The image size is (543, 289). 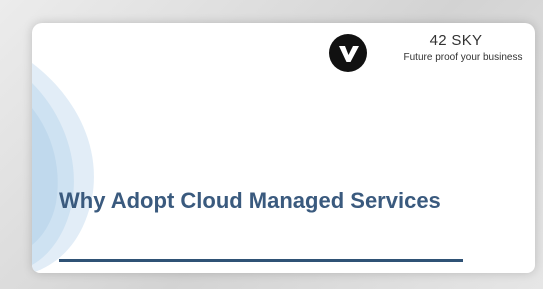 I want to click on title-underline, so click(x=261, y=260).